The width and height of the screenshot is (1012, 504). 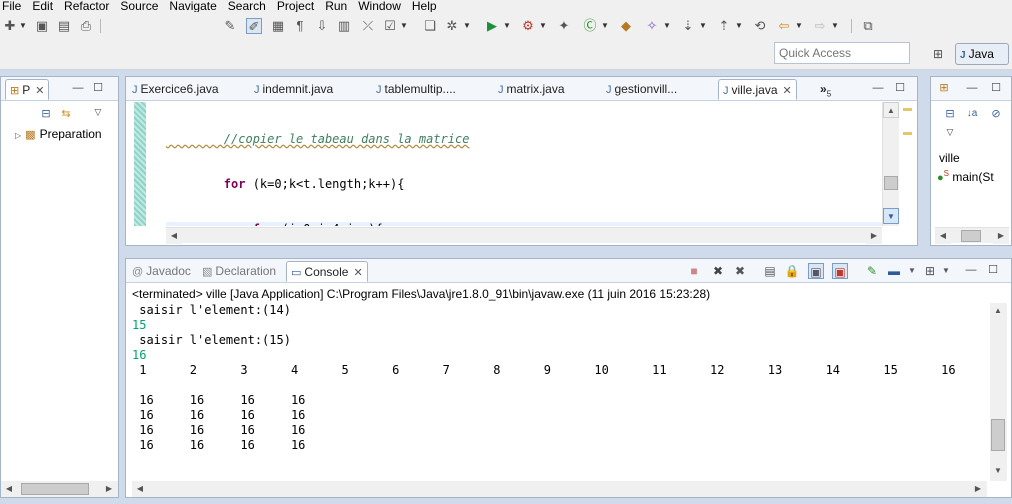 What do you see at coordinates (58, 134) in the screenshot?
I see `tree-item-project: ▷ ▩ Preparation` at bounding box center [58, 134].